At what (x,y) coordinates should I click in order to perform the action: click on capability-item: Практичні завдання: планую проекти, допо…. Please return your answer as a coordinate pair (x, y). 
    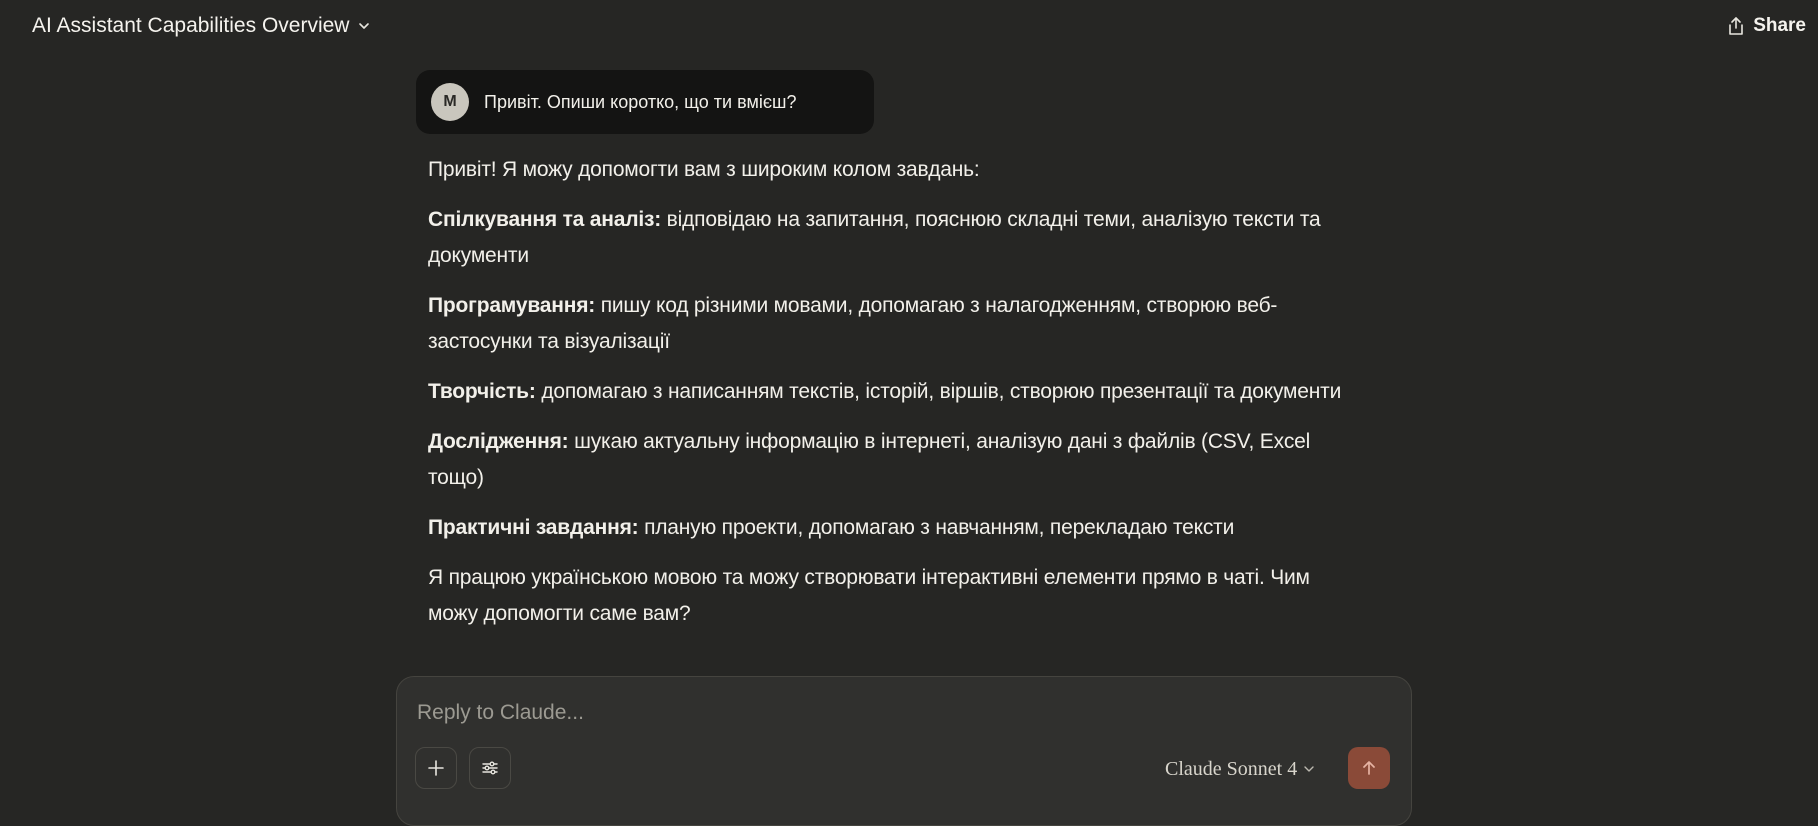
    Looking at the image, I should click on (888, 528).